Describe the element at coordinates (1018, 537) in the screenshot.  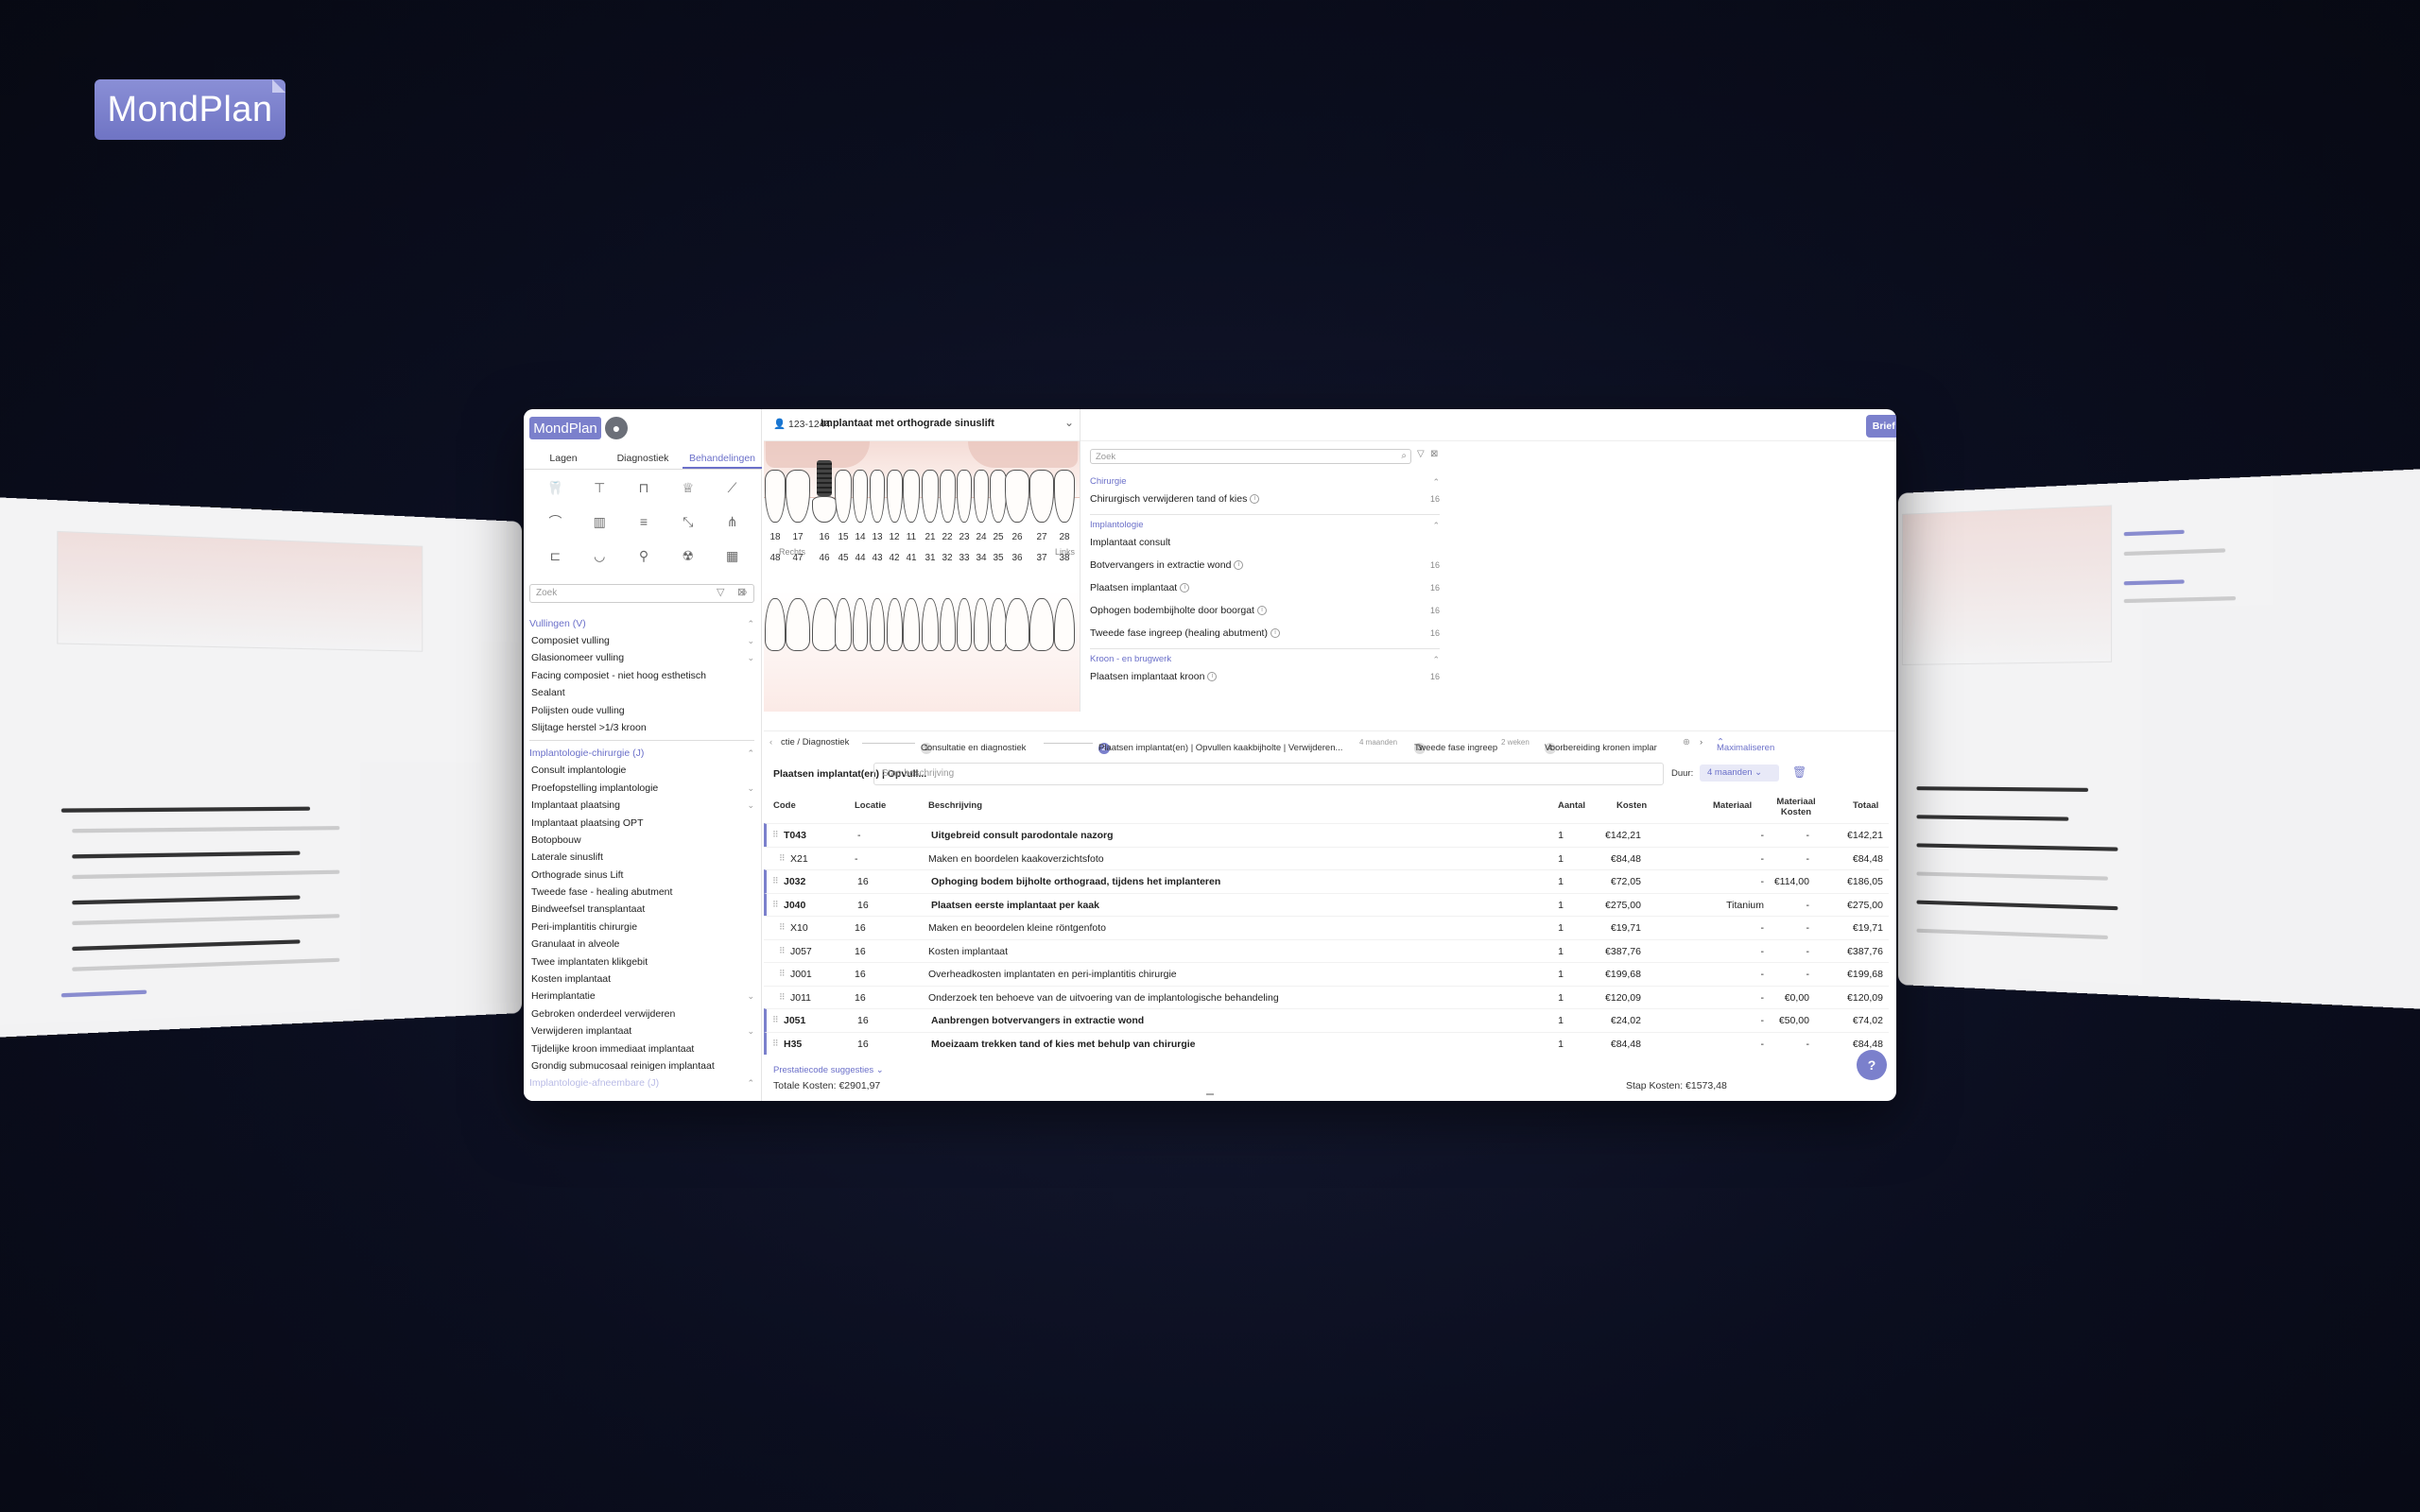
I see `tooth-number-upper: 26` at that location.